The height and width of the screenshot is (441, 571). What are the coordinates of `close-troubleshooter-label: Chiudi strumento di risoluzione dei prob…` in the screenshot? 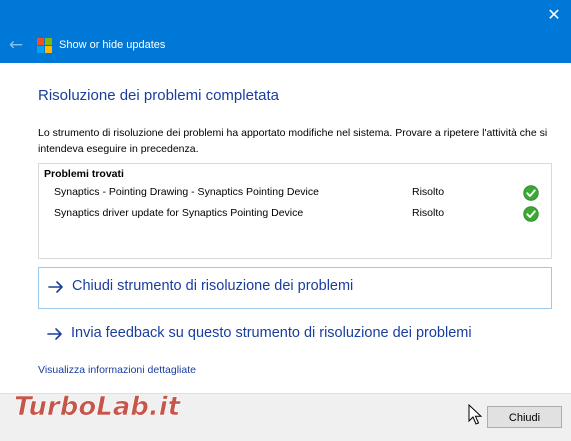 It's located at (212, 286).